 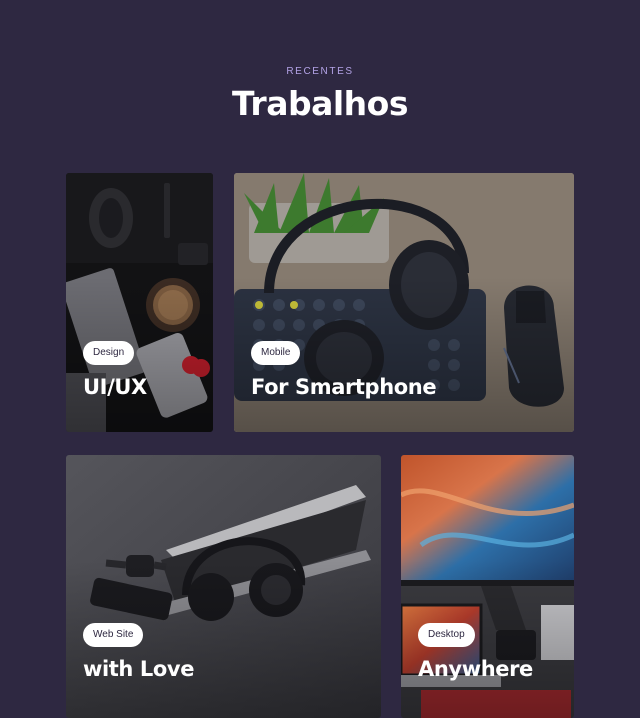 I want to click on section-title: Trabalhos, so click(x=320, y=103).